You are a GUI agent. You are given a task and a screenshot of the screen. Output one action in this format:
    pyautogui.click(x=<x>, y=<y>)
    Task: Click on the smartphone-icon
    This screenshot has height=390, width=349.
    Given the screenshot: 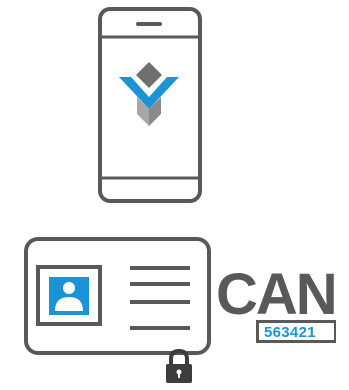 What is the action you would take?
    pyautogui.click(x=150, y=105)
    